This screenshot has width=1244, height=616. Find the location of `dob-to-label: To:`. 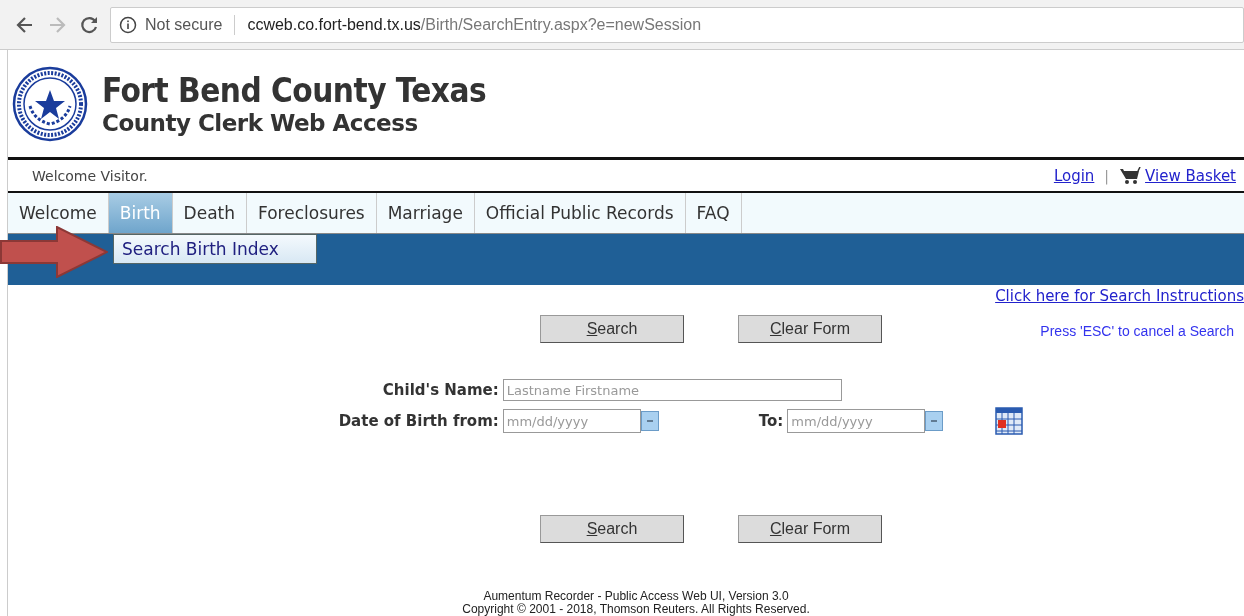

dob-to-label: To: is located at coordinates (771, 421).